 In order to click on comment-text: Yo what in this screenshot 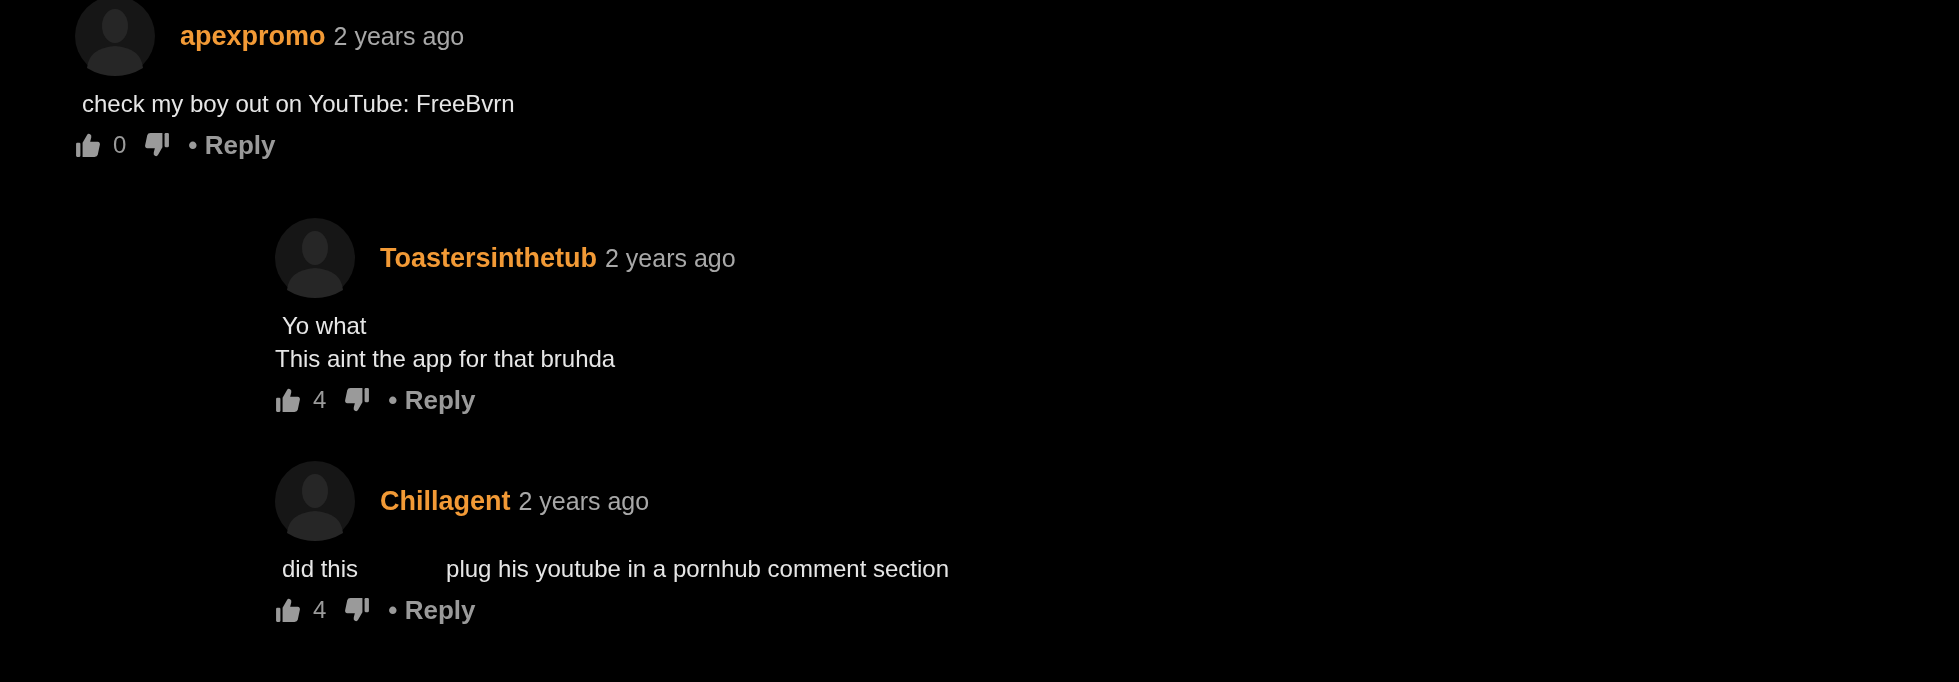, I will do `click(324, 326)`.